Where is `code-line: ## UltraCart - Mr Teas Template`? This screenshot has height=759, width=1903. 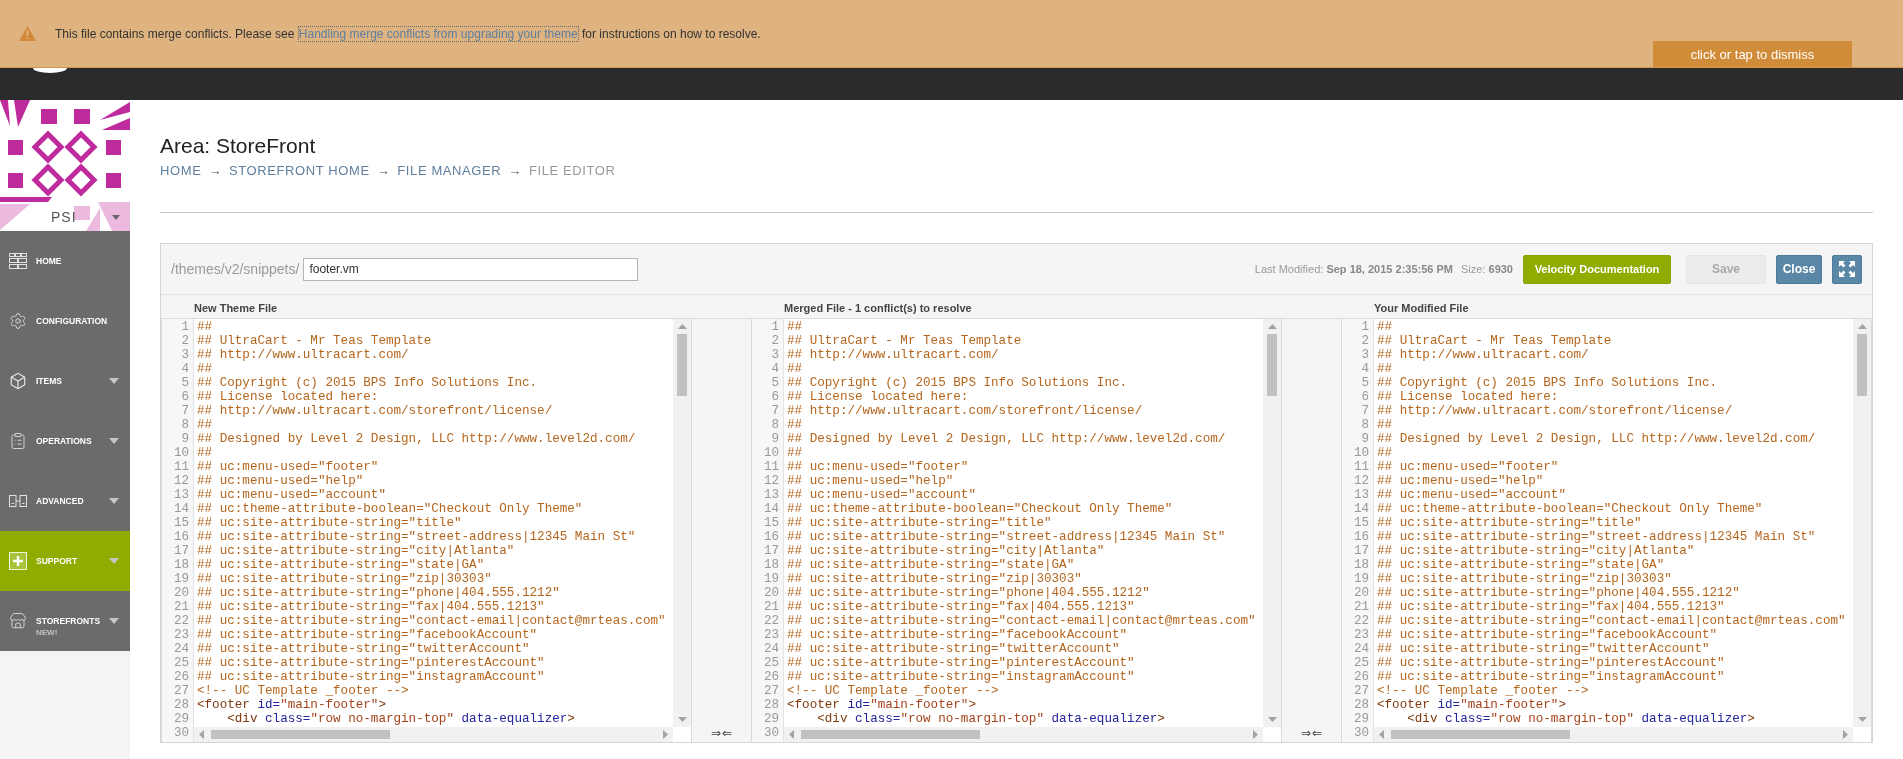
code-line: ## UltraCart - Mr Teas Template is located at coordinates (314, 341).